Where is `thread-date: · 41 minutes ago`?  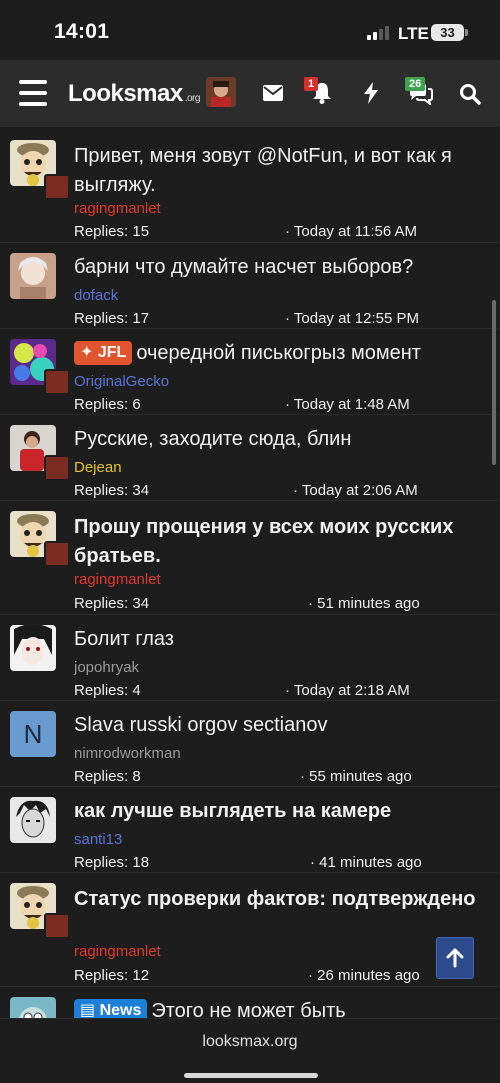
thread-date: · 41 minutes ago is located at coordinates (366, 862).